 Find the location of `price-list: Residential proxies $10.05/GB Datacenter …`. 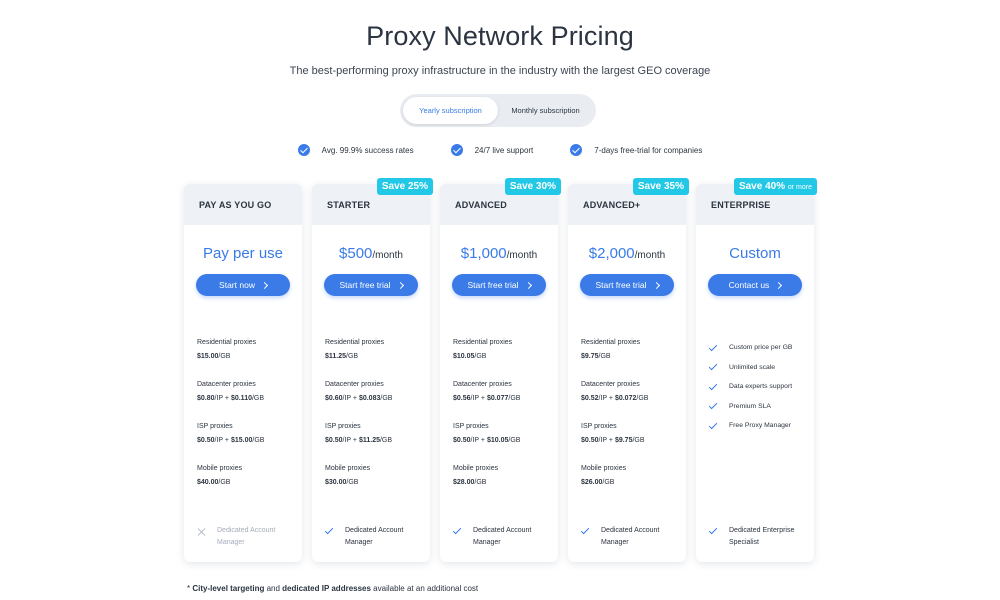

price-list: Residential proxies $10.05/GB Datacenter … is located at coordinates (503, 423).